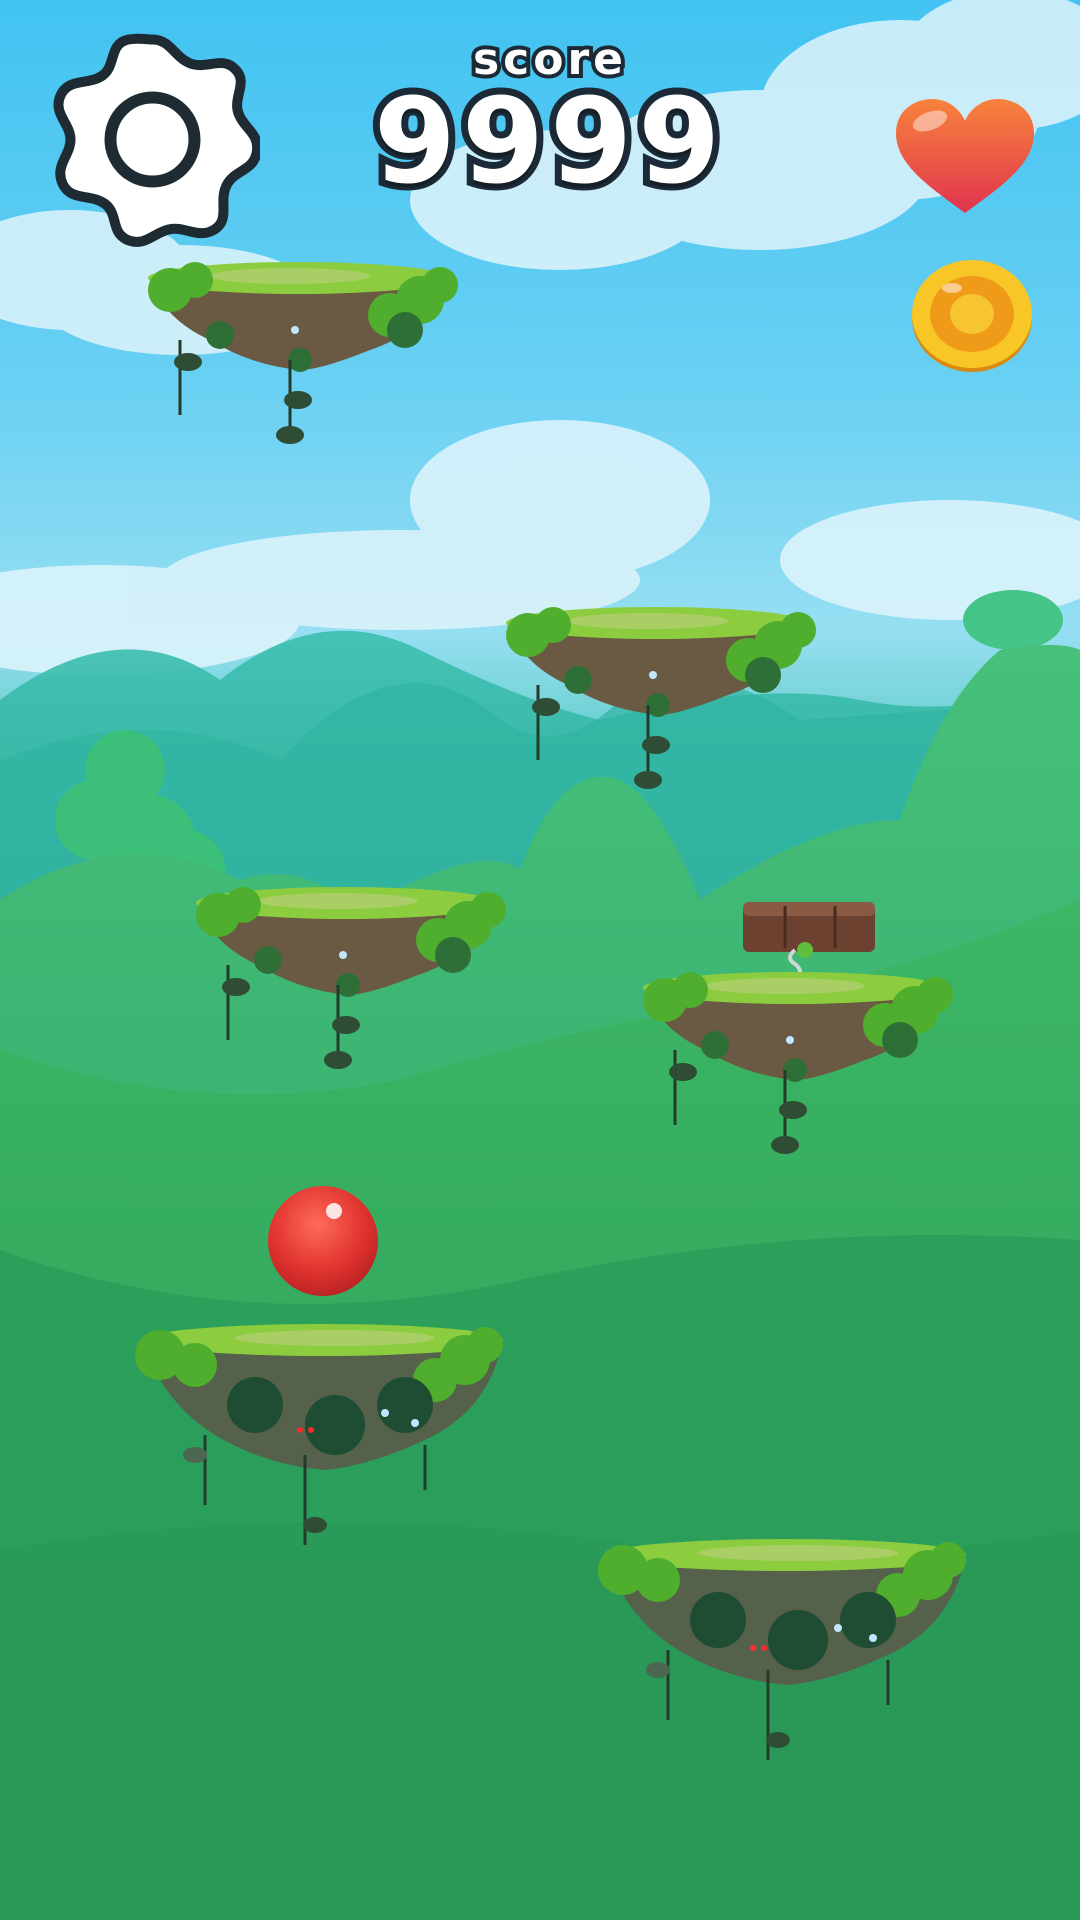 Image resolution: width=1080 pixels, height=1920 pixels. I want to click on score-value: 9999, so click(547, 141).